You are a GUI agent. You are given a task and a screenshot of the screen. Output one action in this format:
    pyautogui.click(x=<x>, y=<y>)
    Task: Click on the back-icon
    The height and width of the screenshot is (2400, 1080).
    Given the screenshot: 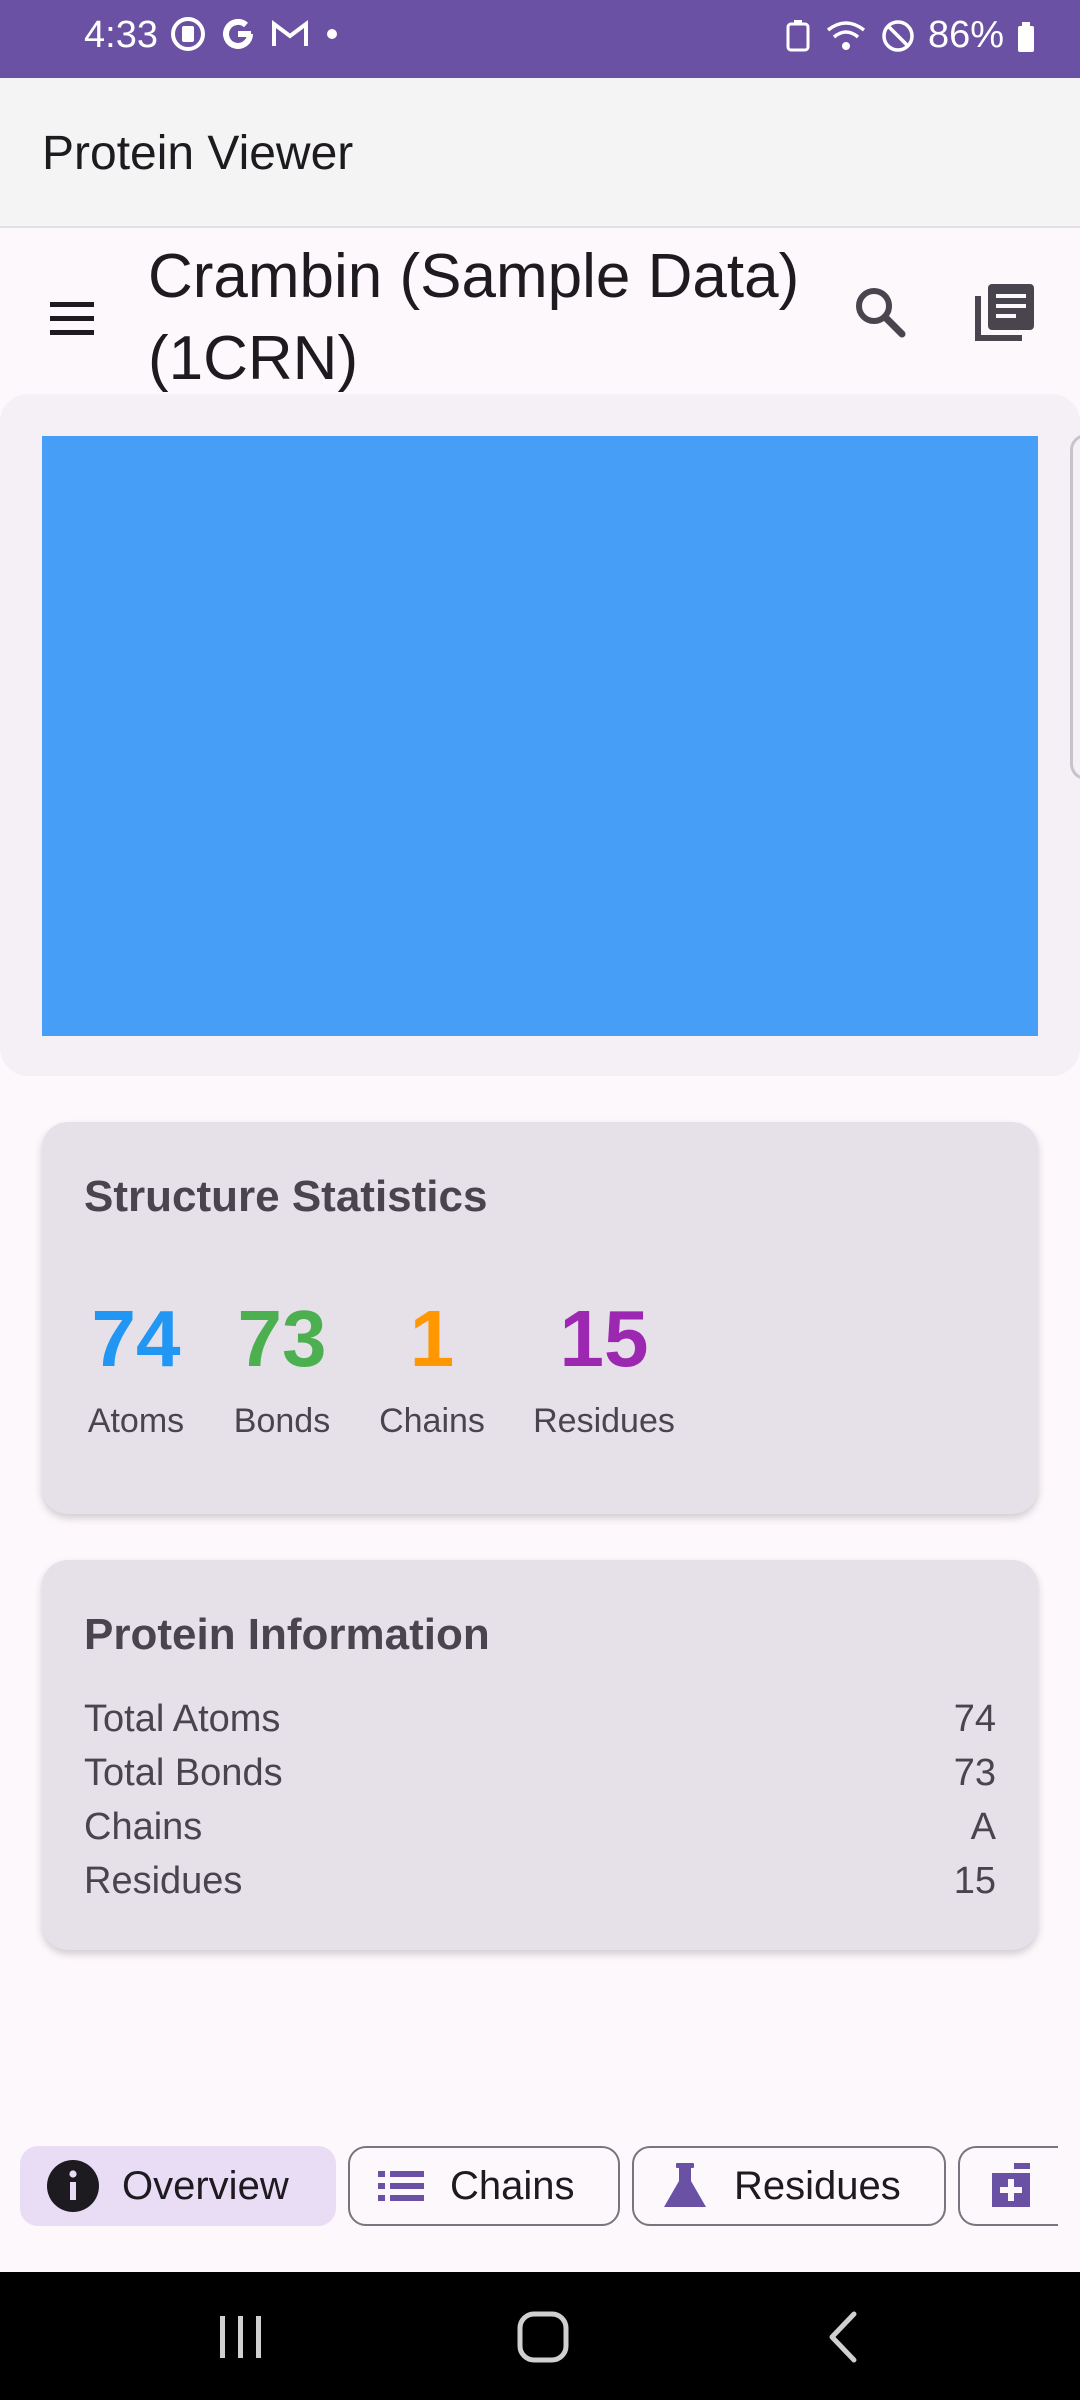 What is the action you would take?
    pyautogui.click(x=845, y=2337)
    